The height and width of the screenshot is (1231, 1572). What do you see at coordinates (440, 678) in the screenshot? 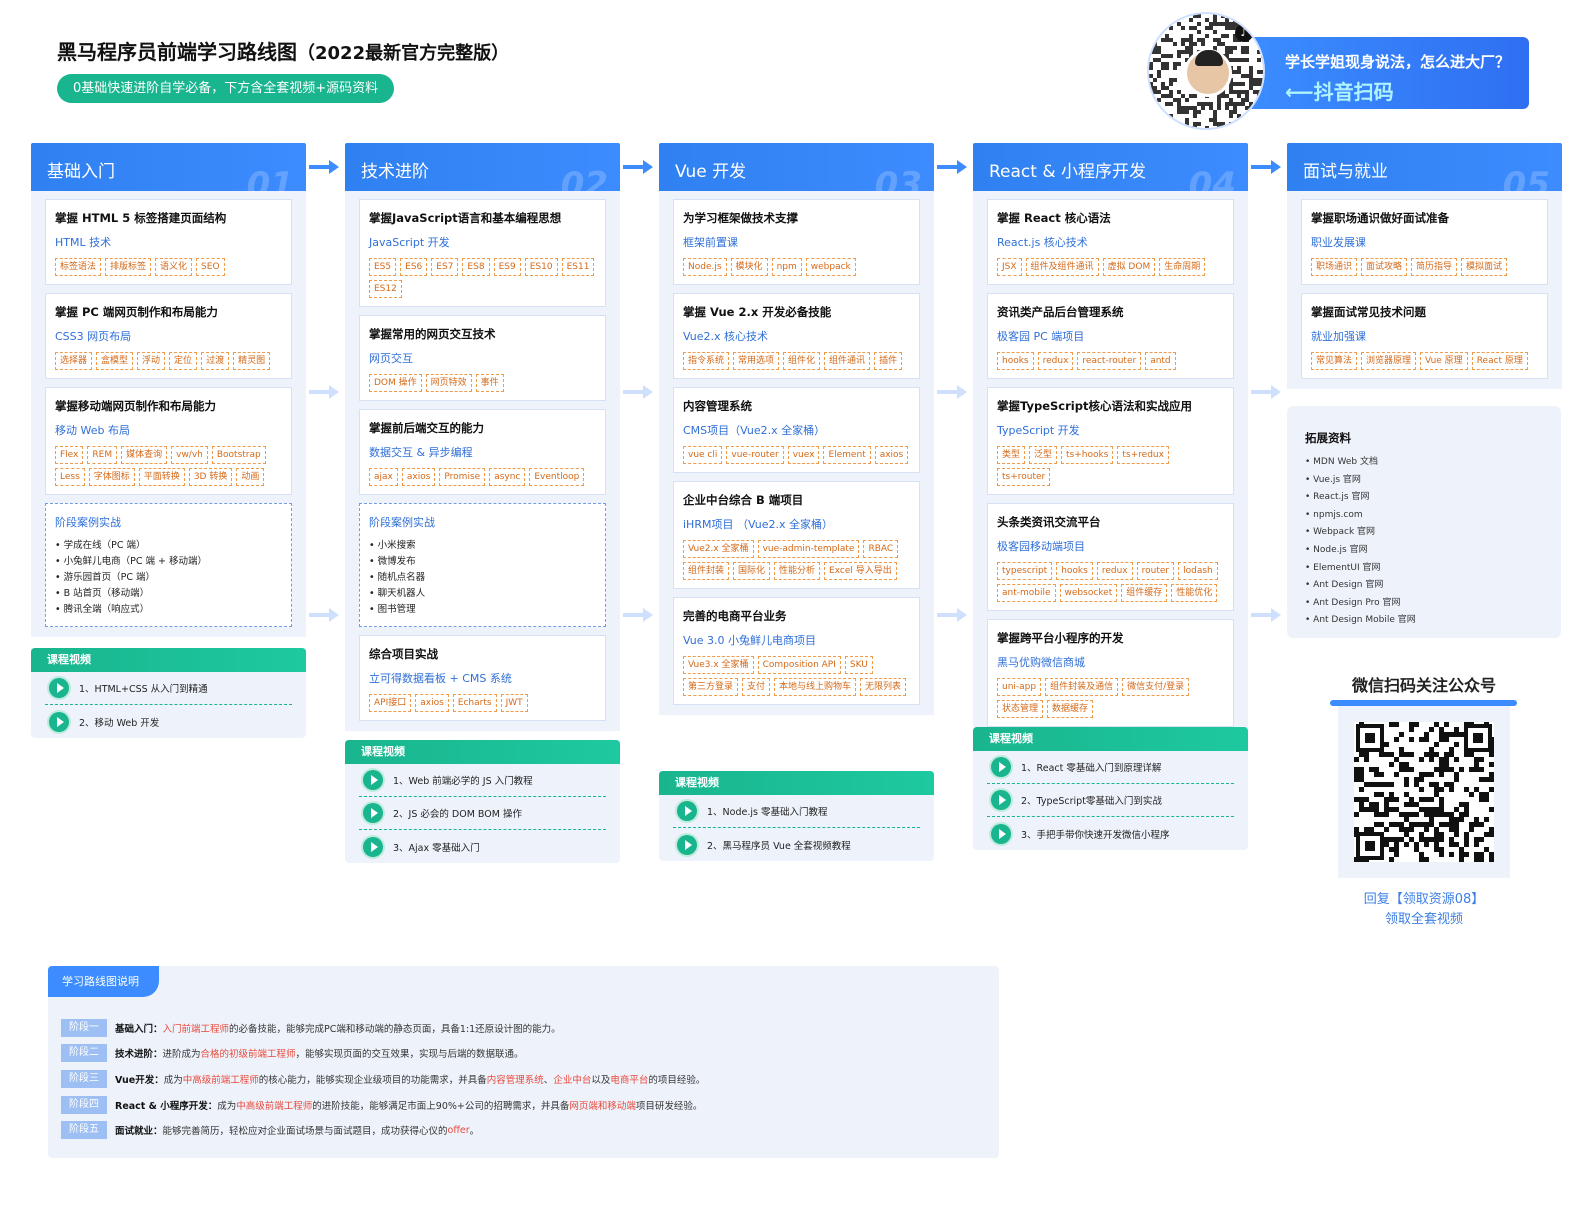
I see `topic-subtitle: 立可得数据看板 + CMS 系统` at bounding box center [440, 678].